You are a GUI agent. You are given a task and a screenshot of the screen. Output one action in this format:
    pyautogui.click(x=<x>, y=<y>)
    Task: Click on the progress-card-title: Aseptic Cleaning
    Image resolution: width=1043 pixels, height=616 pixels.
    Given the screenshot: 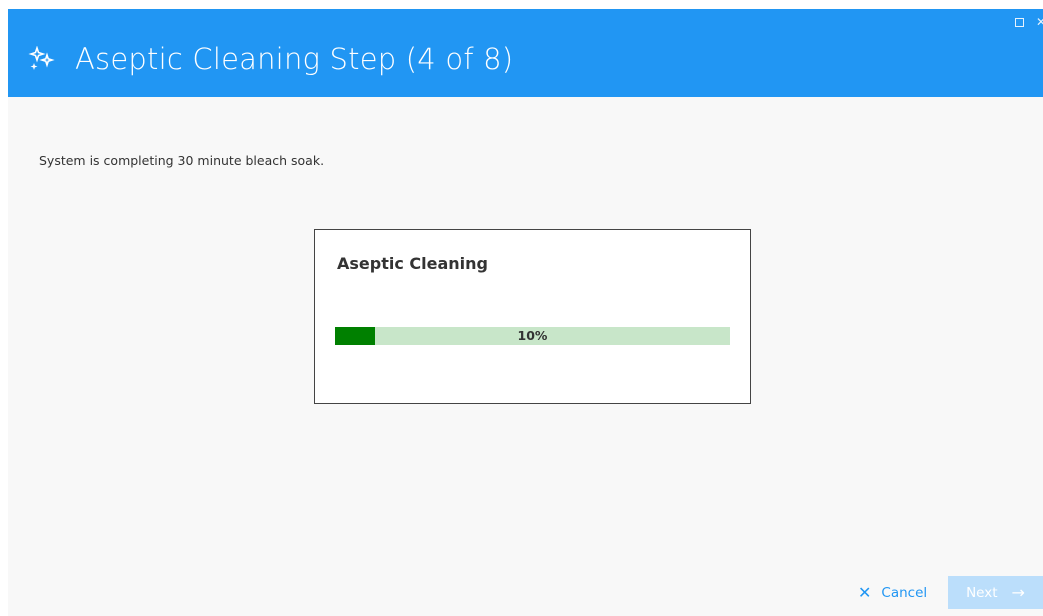 What is the action you would take?
    pyautogui.click(x=412, y=263)
    